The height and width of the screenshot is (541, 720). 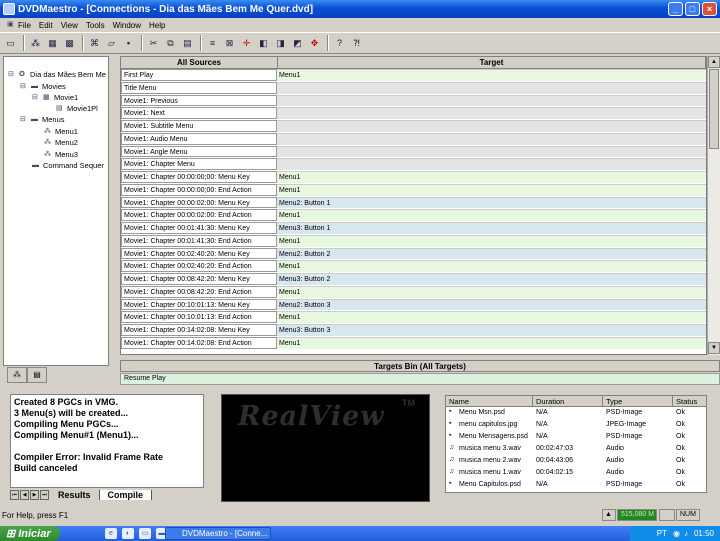 What do you see at coordinates (491, 279) in the screenshot?
I see `target-cell: Menu3: Button 2` at bounding box center [491, 279].